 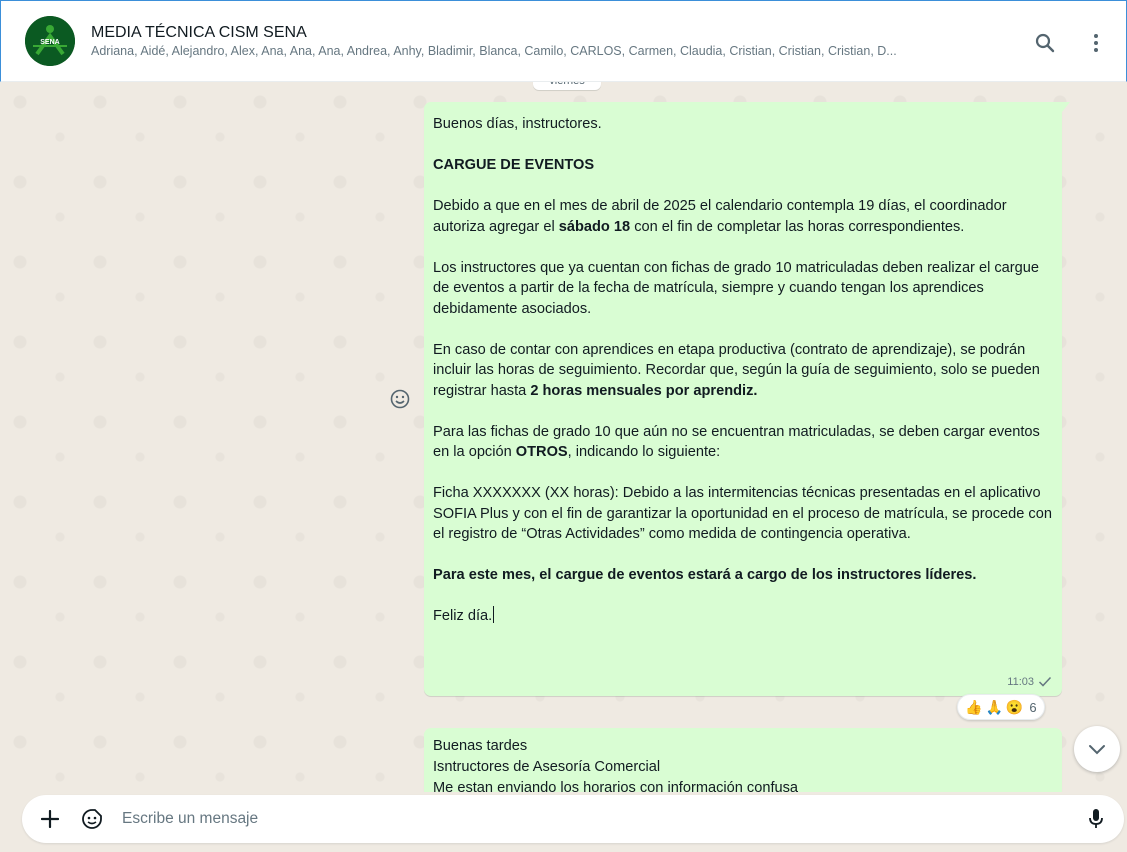 I want to click on group-title: MEDIA TÉCNICA CISM SENA, so click(x=199, y=32).